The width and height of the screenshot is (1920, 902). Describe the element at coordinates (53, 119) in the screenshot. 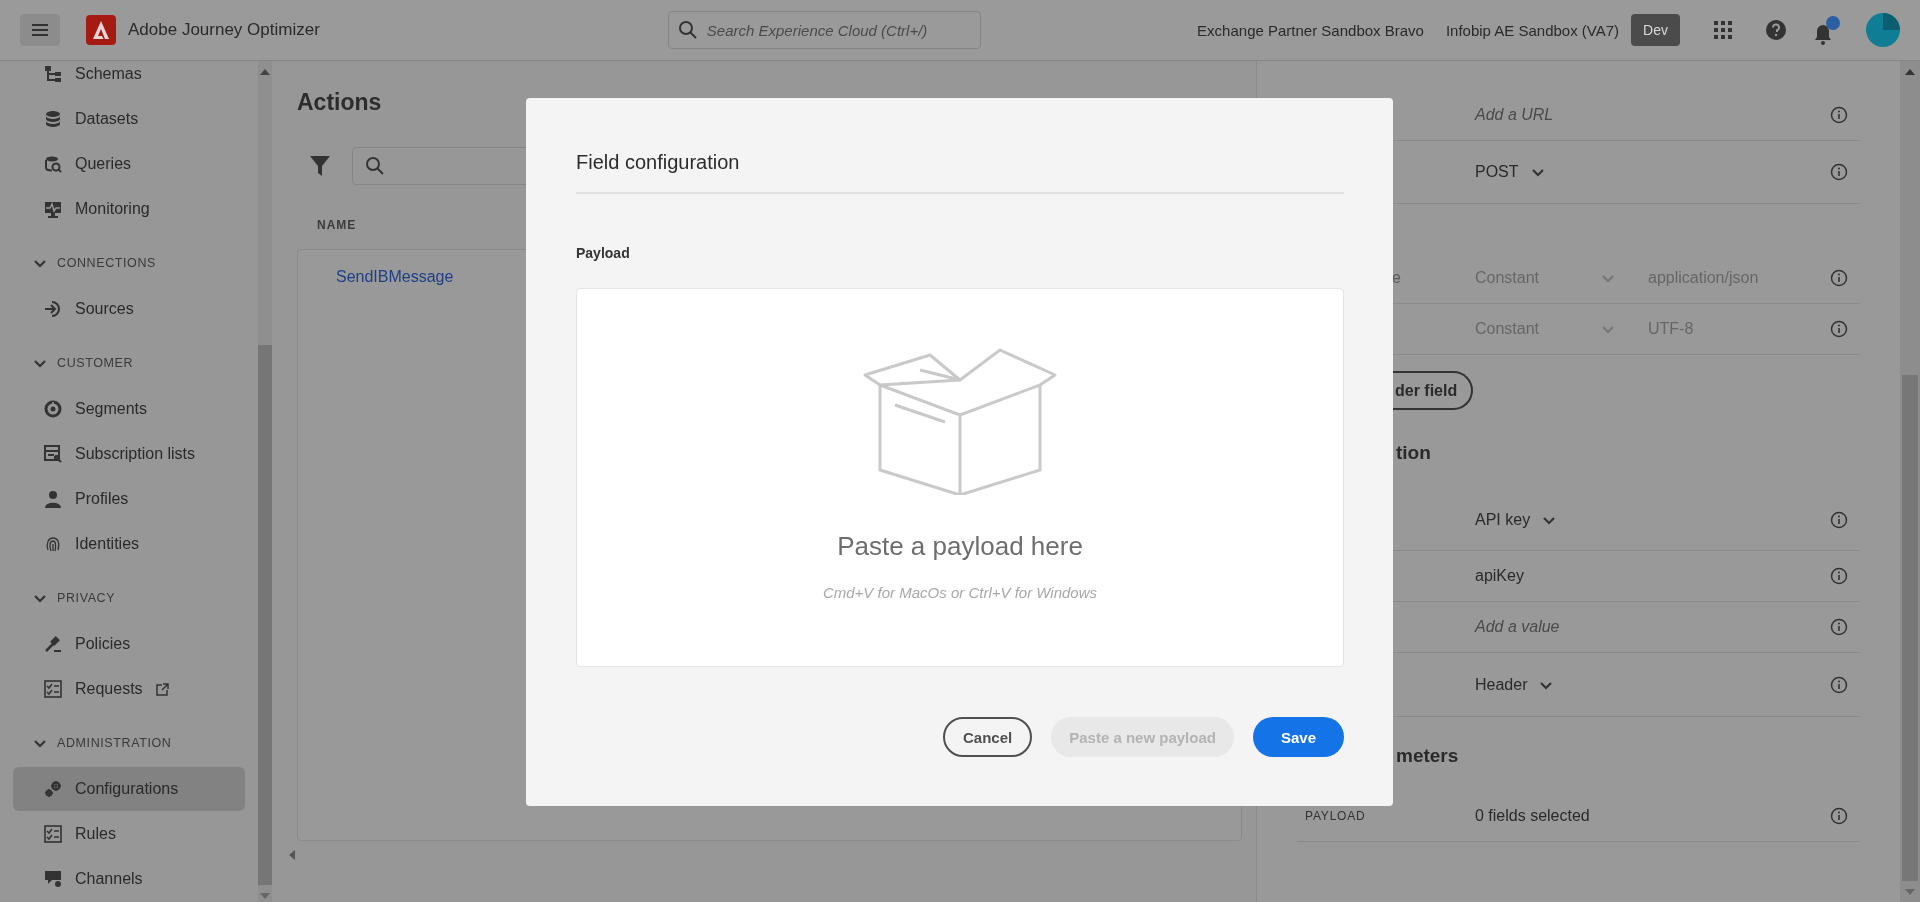

I see `database-icon` at that location.